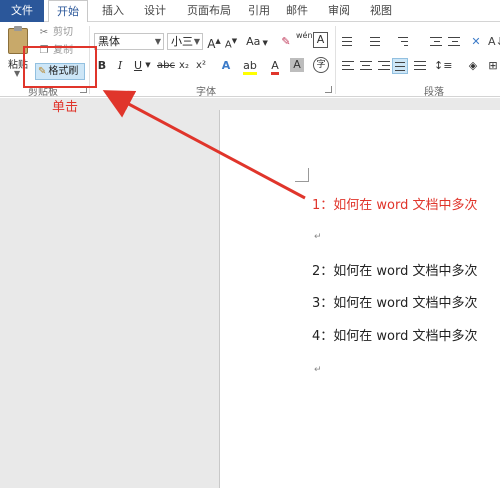  Describe the element at coordinates (182, 41) in the screenshot. I see `font-size-value: 小三` at that location.